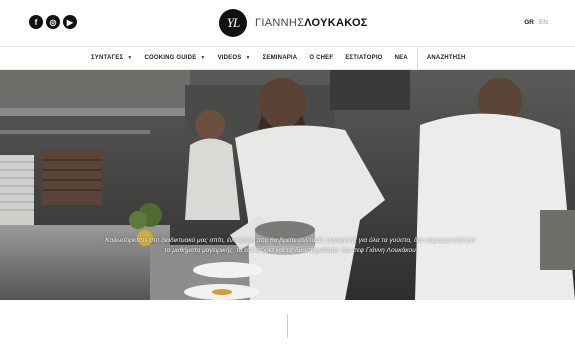 This screenshot has height=344, width=575. I want to click on site-header: f ◎ ▶ YL ΓΙΑΝΝΗΣΛΟΥΚΑΚΟΣ GR EN, so click(287, 23).